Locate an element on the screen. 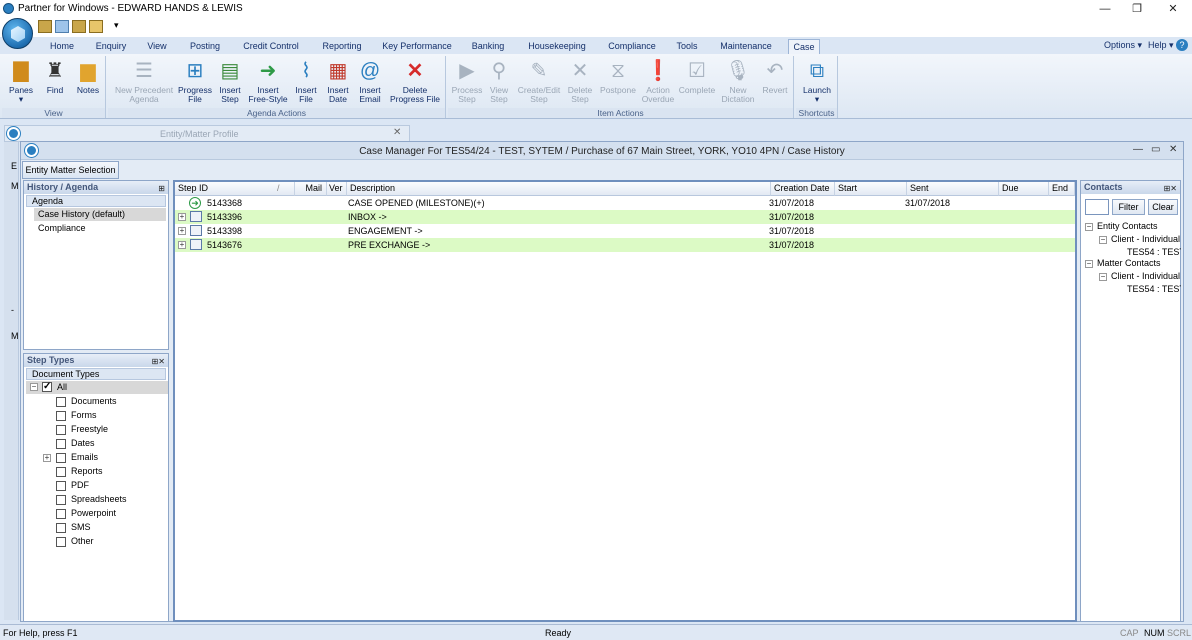 The width and height of the screenshot is (1192, 640). tab-housekeeping: Housekeeping is located at coordinates (557, 46).